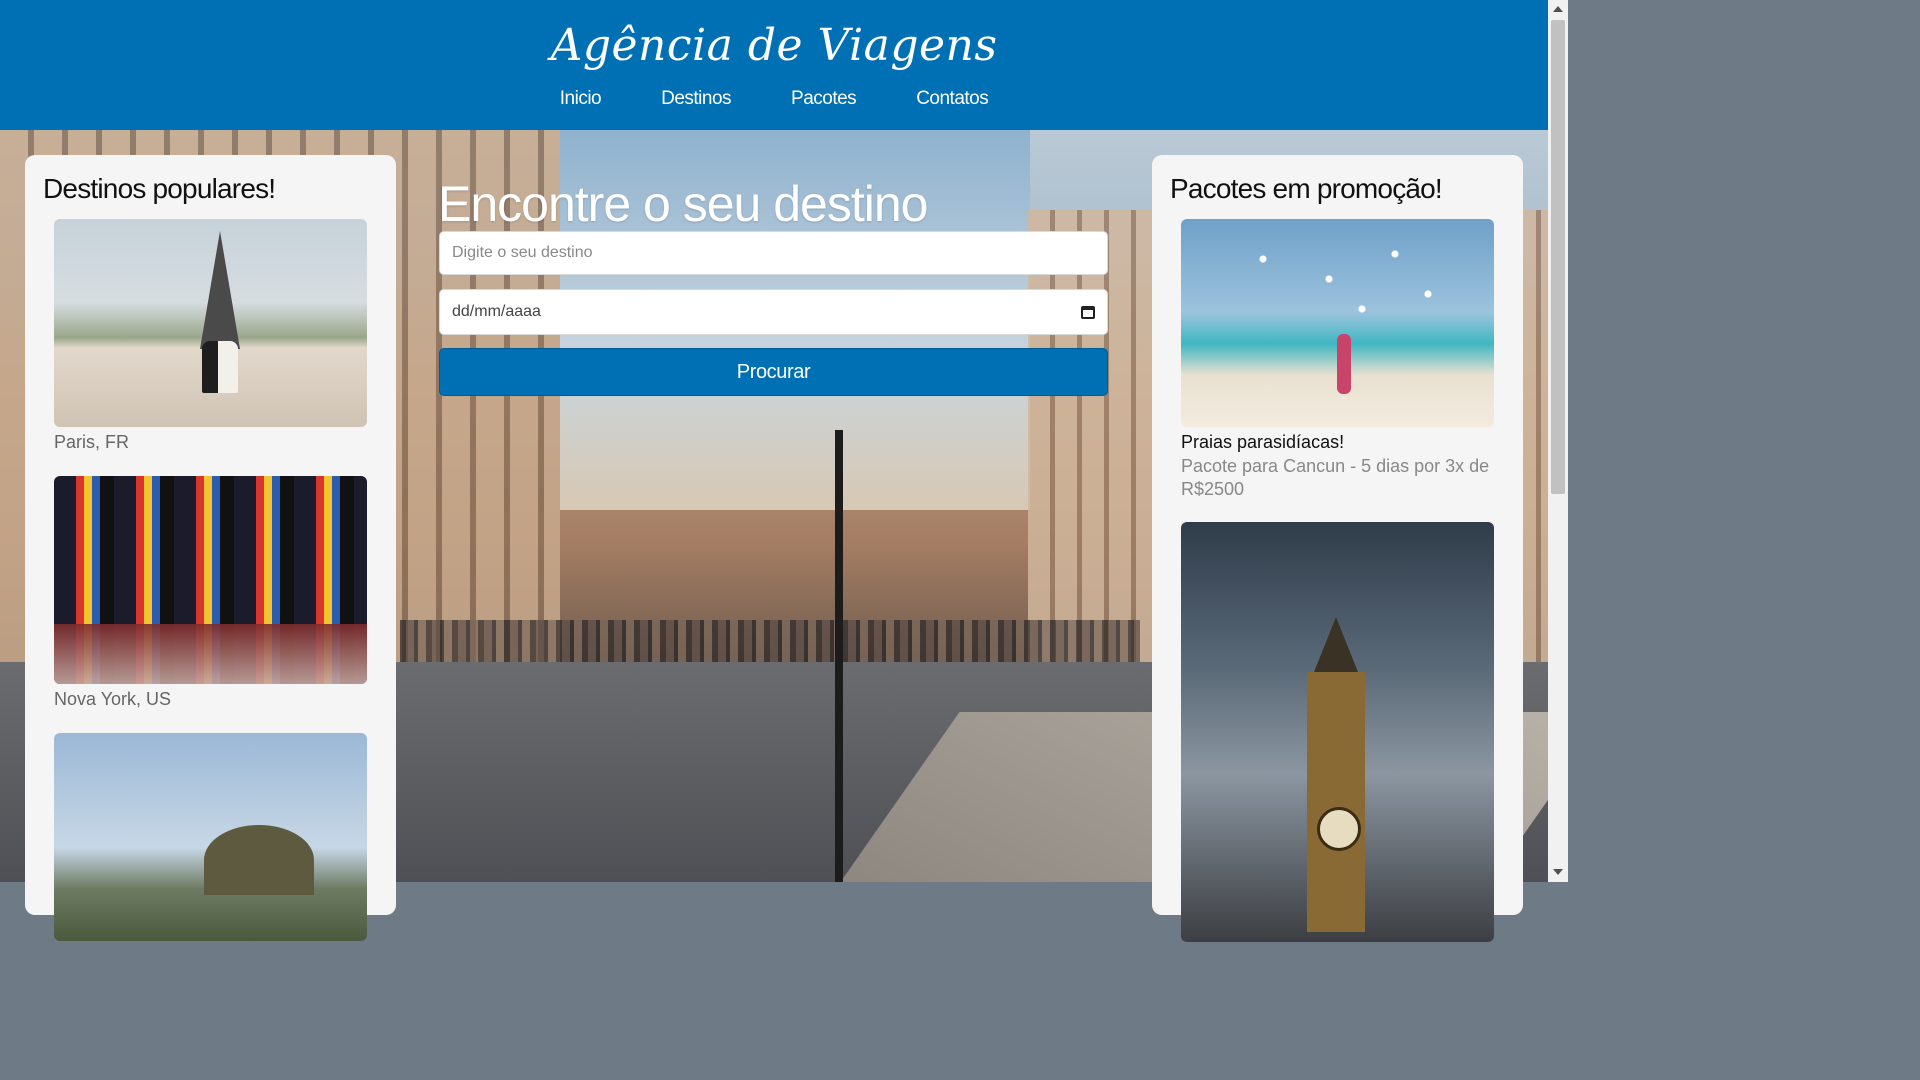  What do you see at coordinates (773, 253) in the screenshot?
I see `destination-search-input: Digite o seu destino` at bounding box center [773, 253].